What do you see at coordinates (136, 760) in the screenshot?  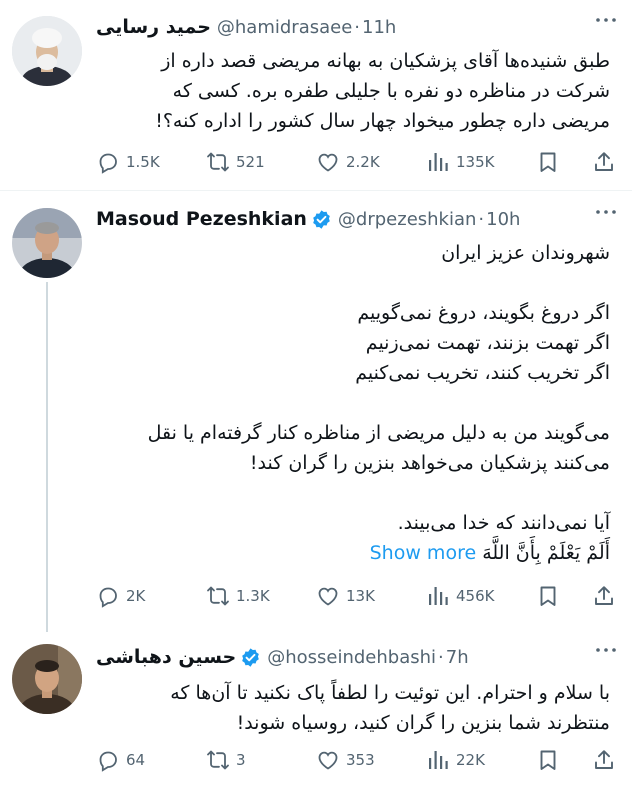 I see `reply-count: 64` at bounding box center [136, 760].